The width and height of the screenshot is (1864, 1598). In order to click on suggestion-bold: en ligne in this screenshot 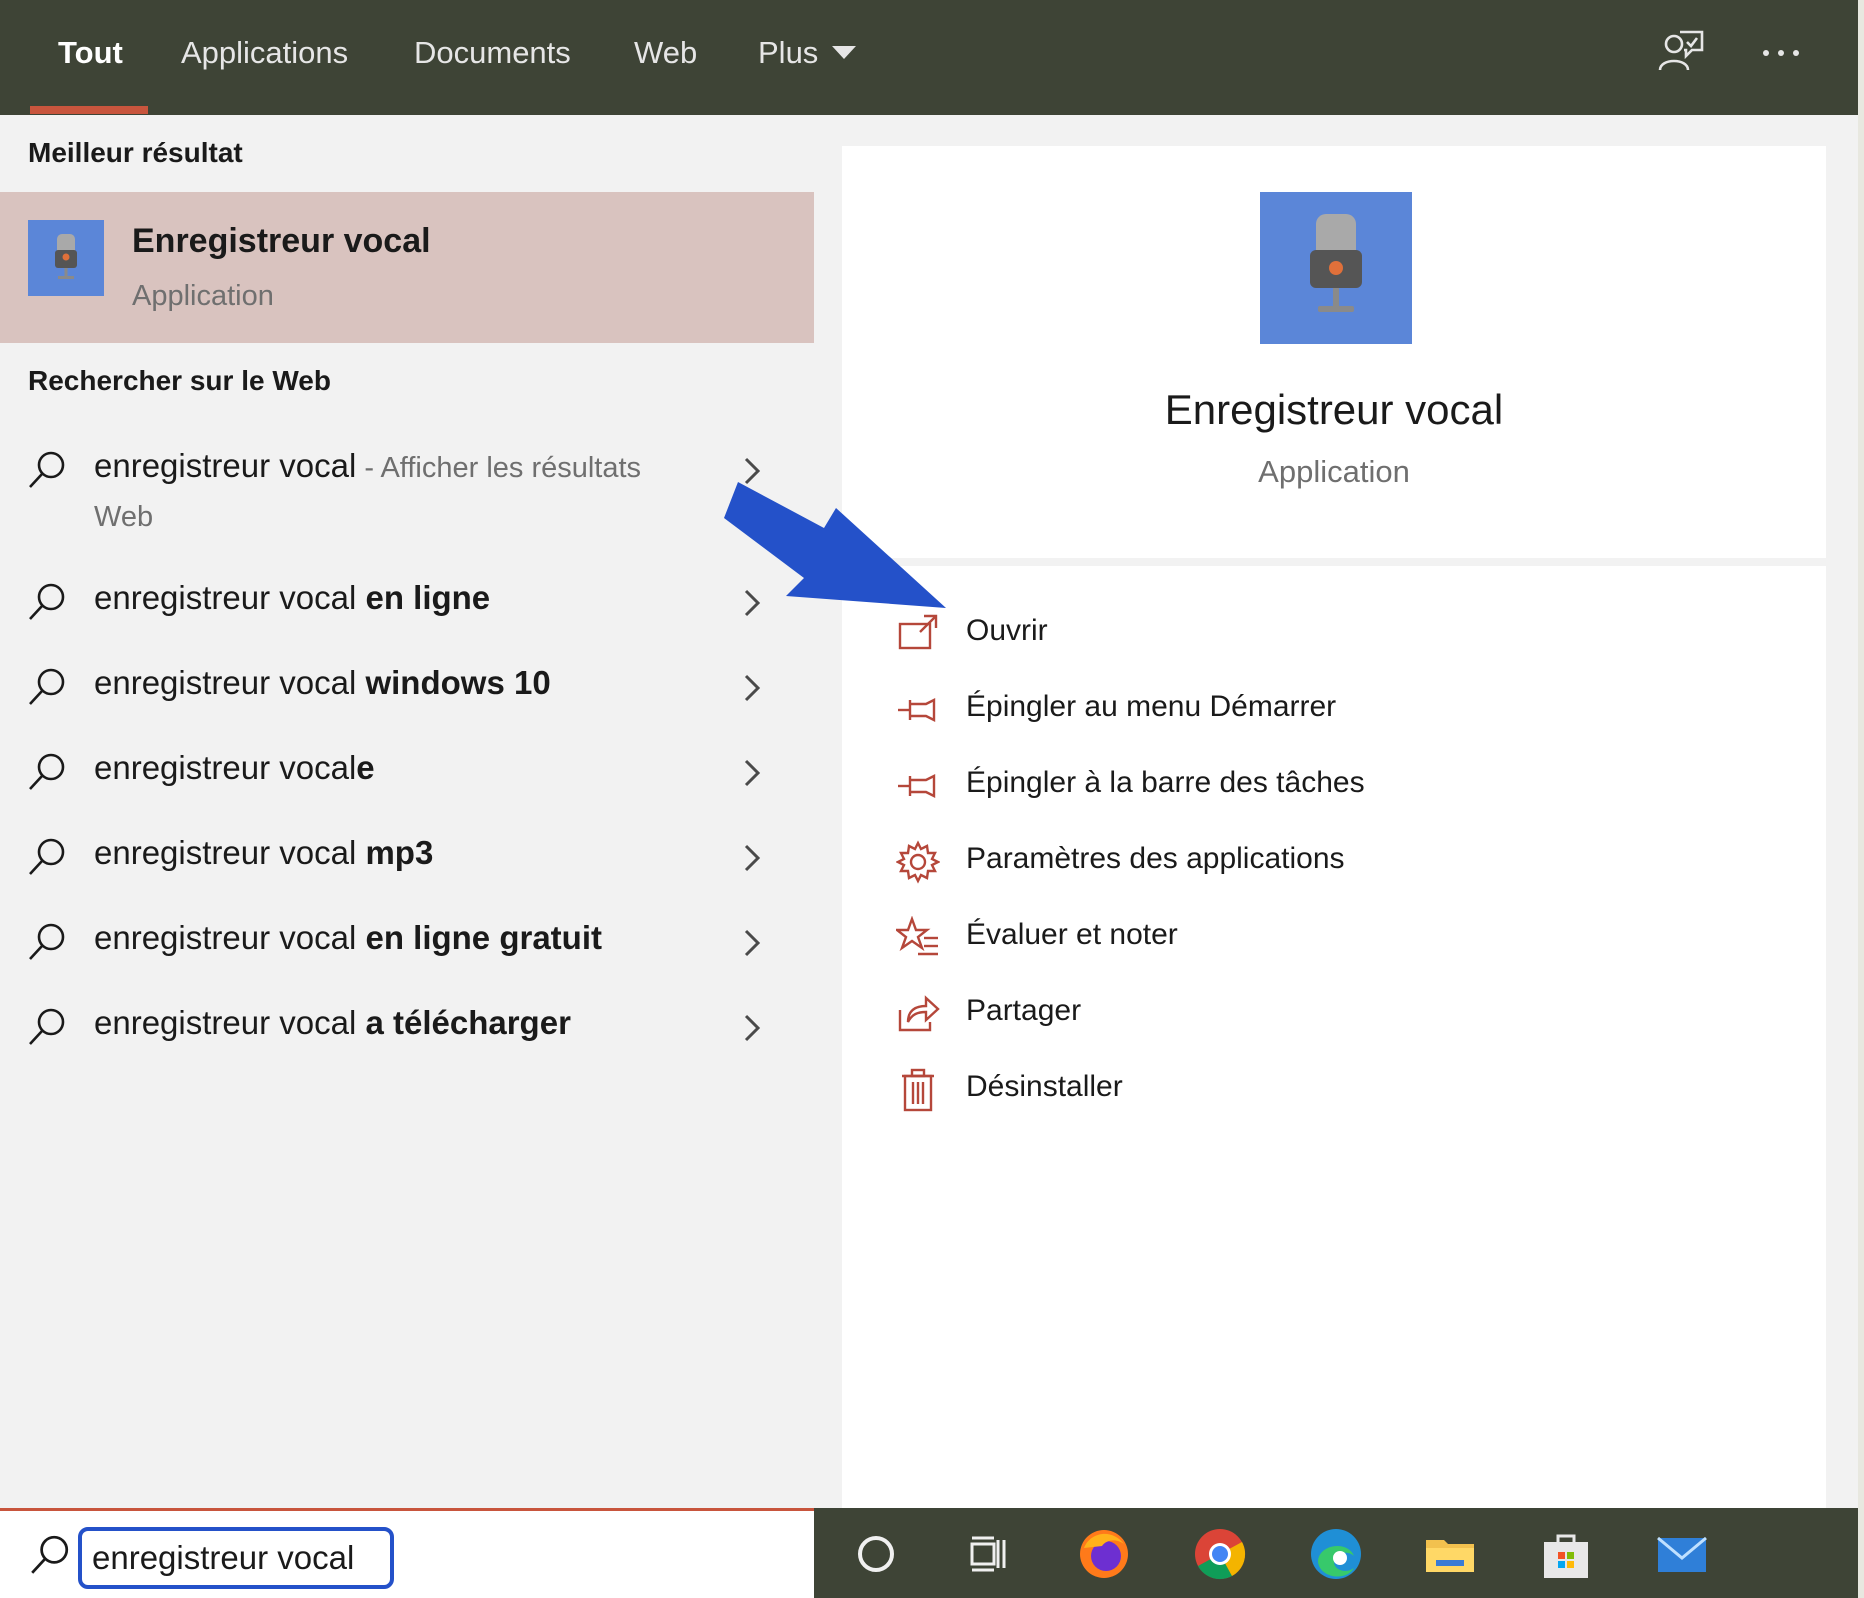, I will do `click(428, 597)`.